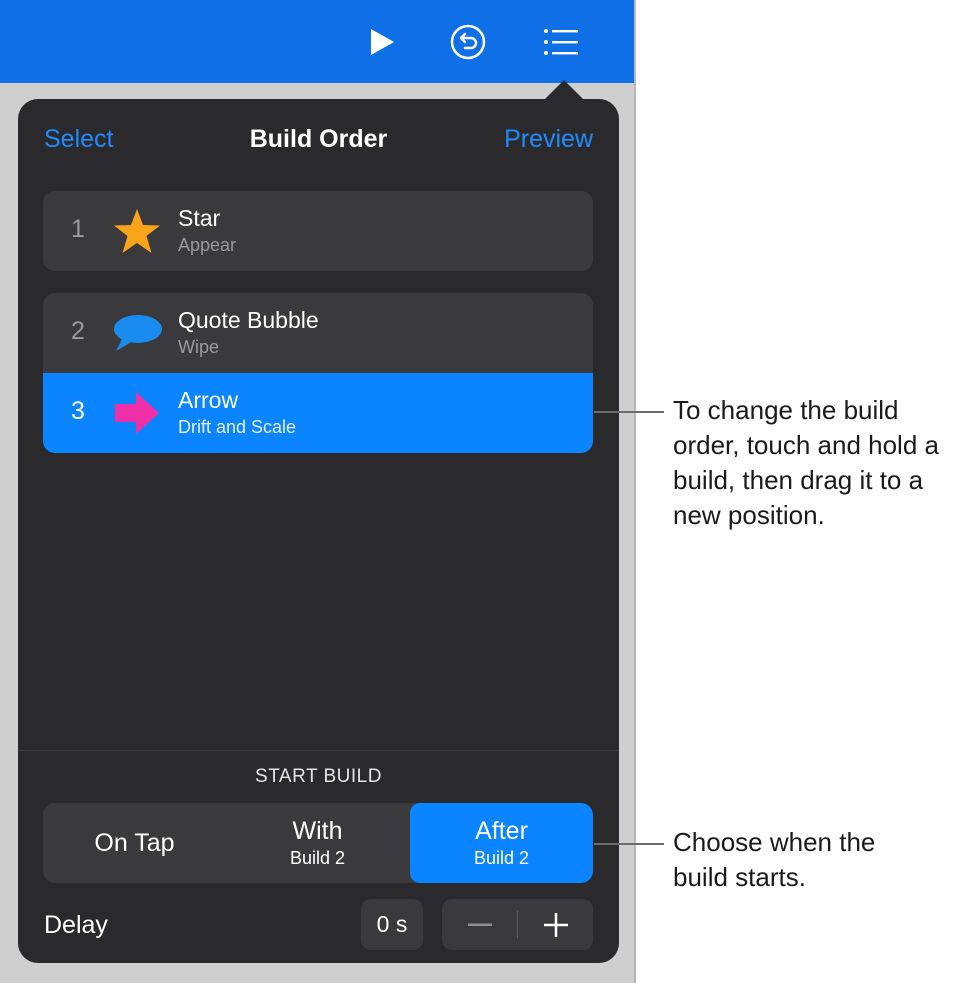 This screenshot has width=969, height=983. What do you see at coordinates (137, 333) in the screenshot?
I see `speech-bubble-icon` at bounding box center [137, 333].